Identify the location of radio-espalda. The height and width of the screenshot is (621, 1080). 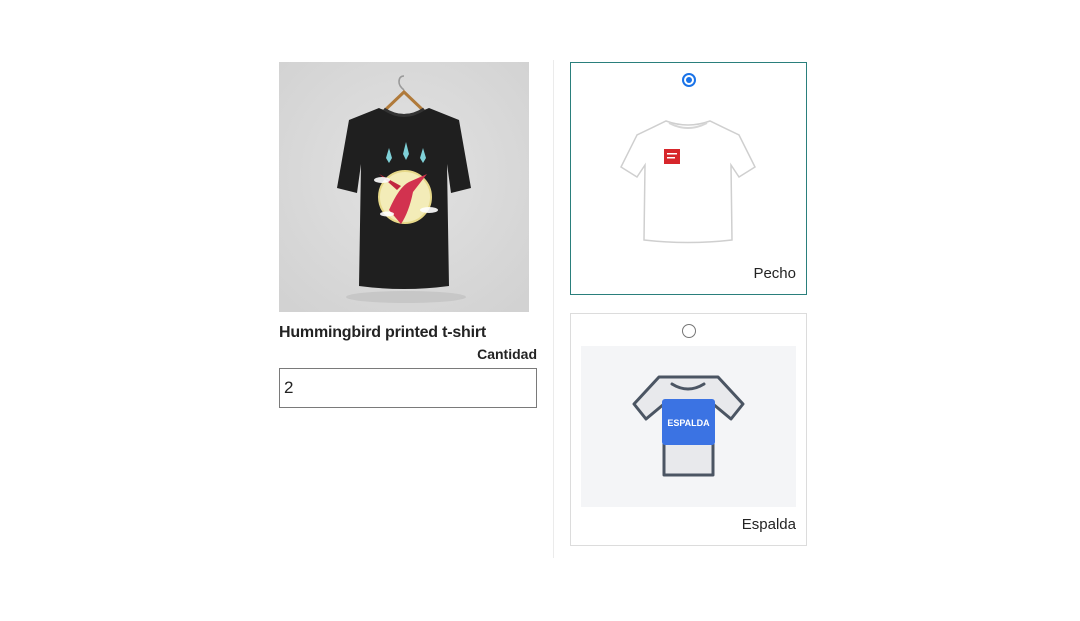
(688, 331).